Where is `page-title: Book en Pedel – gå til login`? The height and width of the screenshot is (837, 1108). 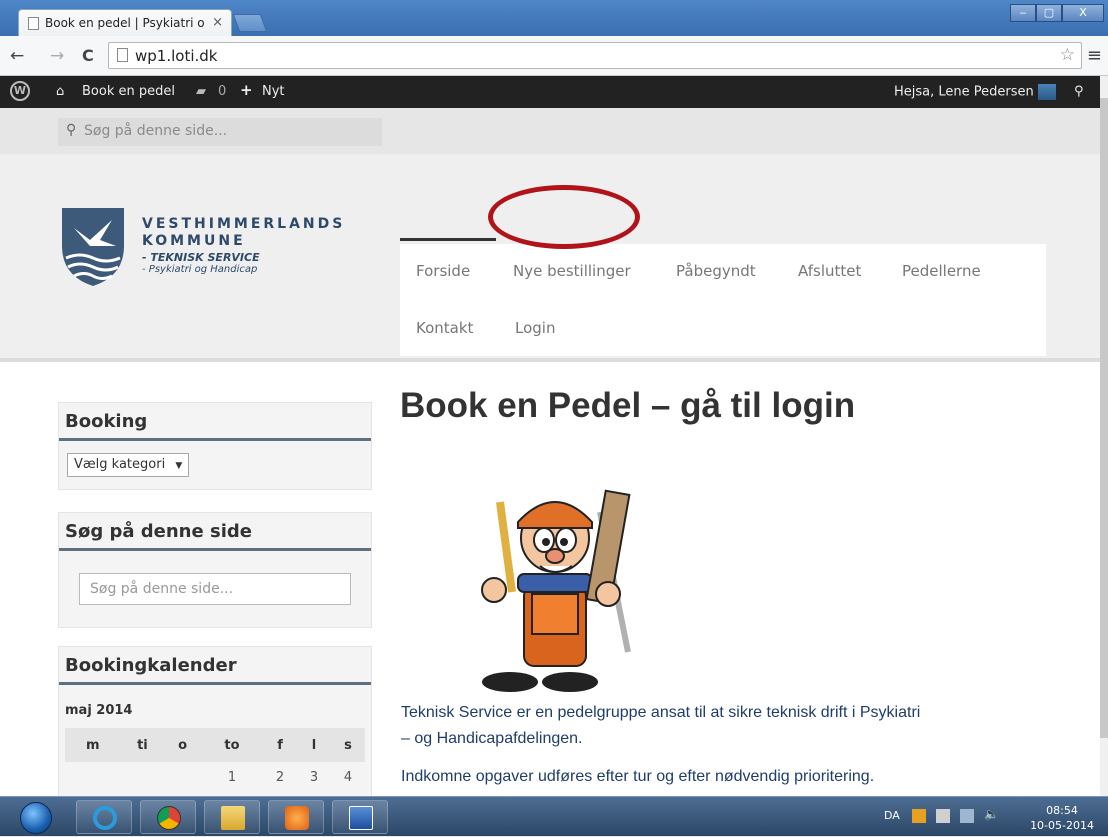 page-title: Book en Pedel – gå til login is located at coordinates (628, 405).